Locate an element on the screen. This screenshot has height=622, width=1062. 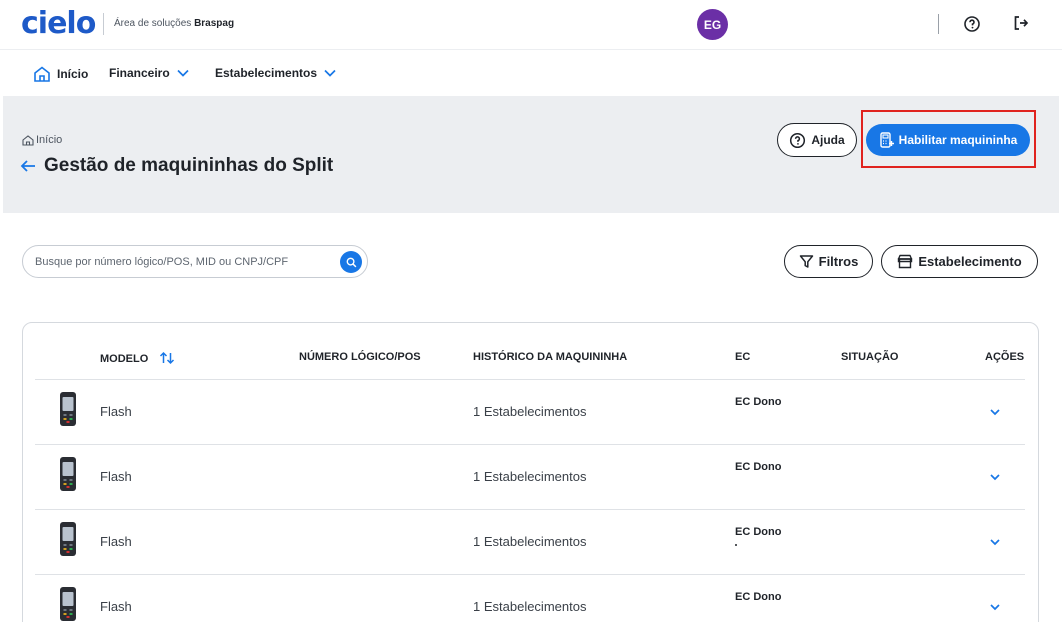
search-button is located at coordinates (351, 262).